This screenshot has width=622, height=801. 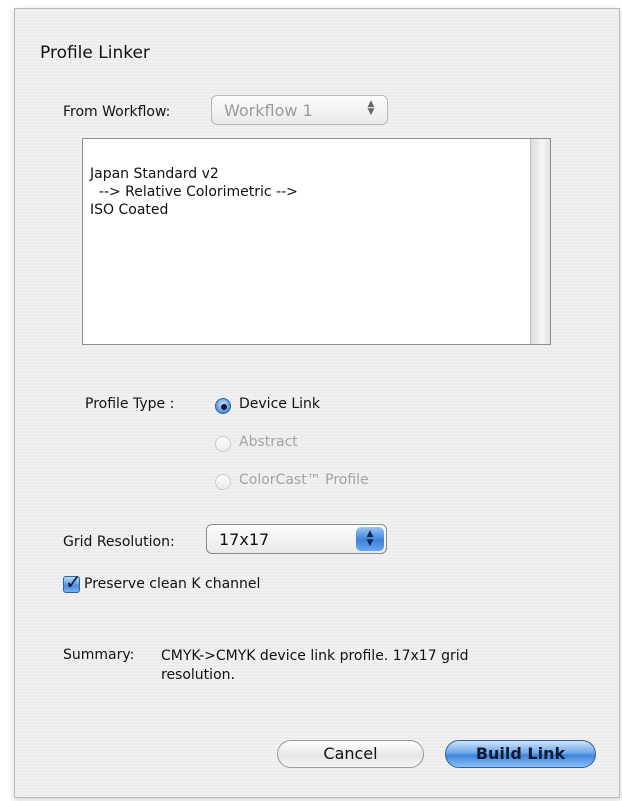 I want to click on checkmark-icon: ✓, so click(x=73, y=582).